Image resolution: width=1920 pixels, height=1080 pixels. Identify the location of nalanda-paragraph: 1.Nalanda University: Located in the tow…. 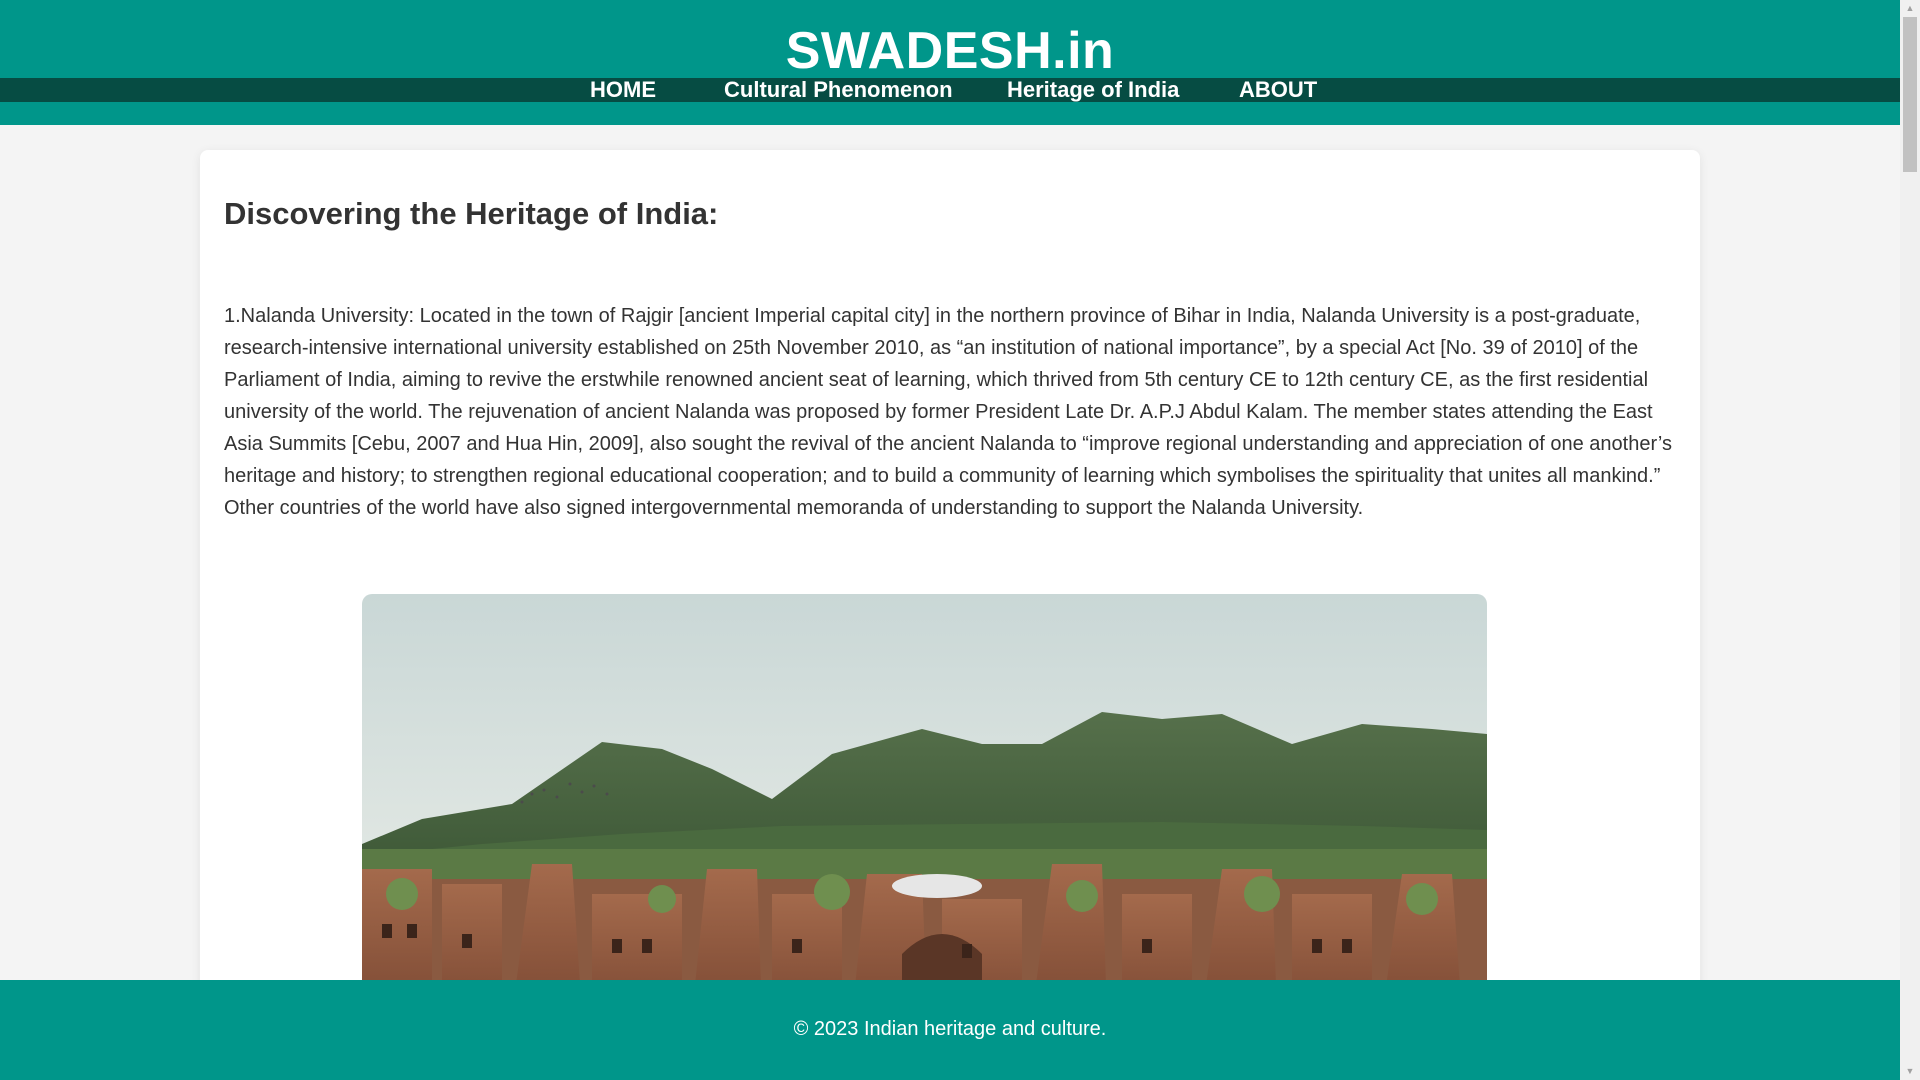
(948, 412).